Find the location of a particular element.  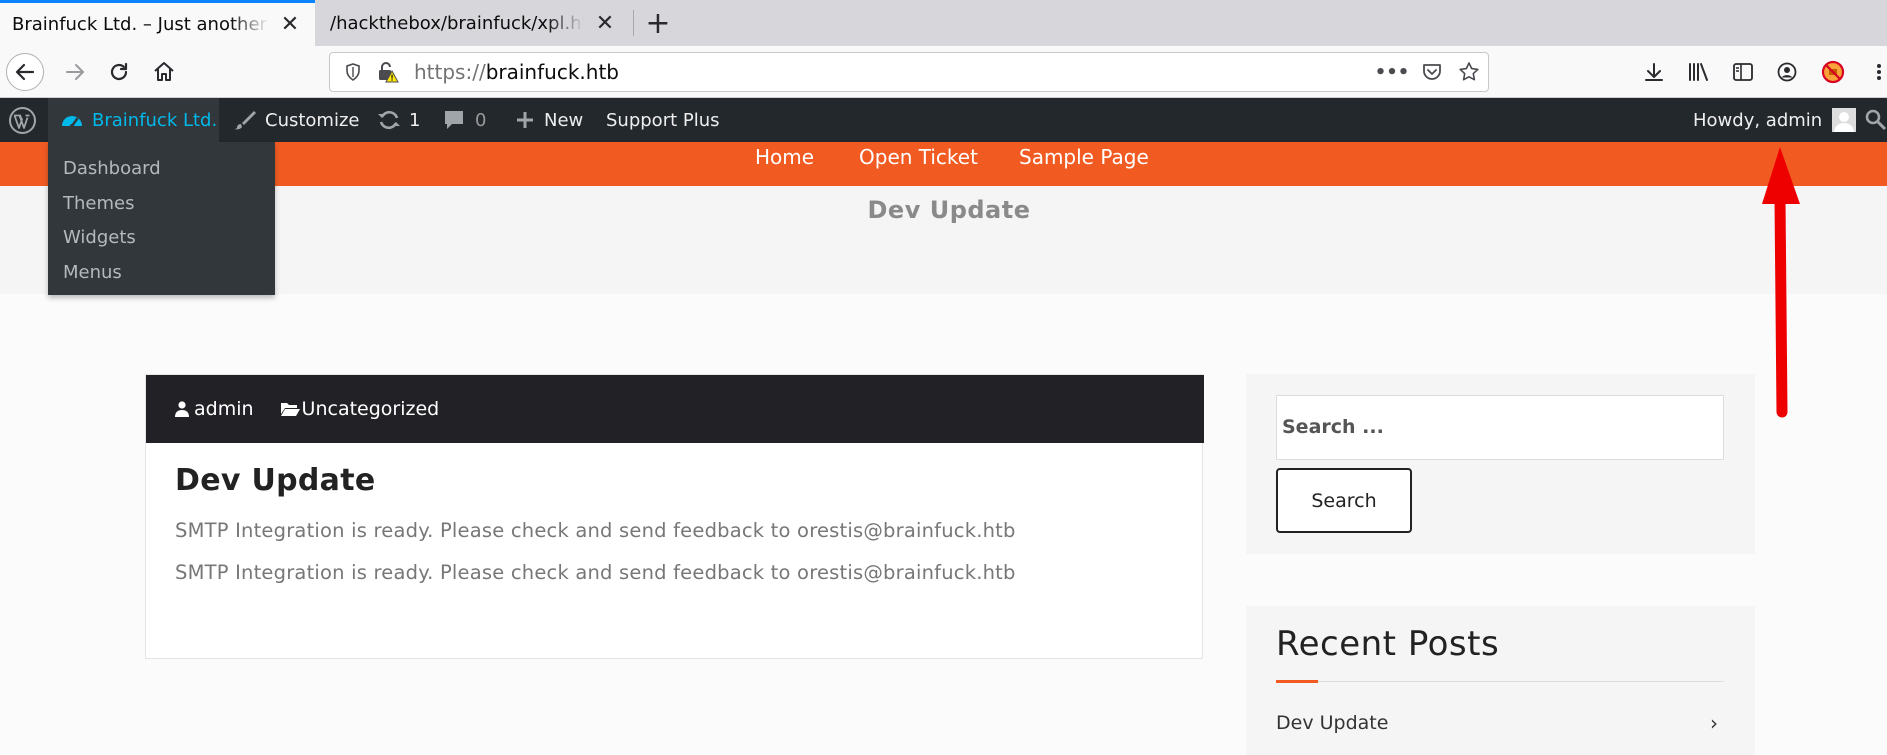

library-icon is located at coordinates (1698, 72).